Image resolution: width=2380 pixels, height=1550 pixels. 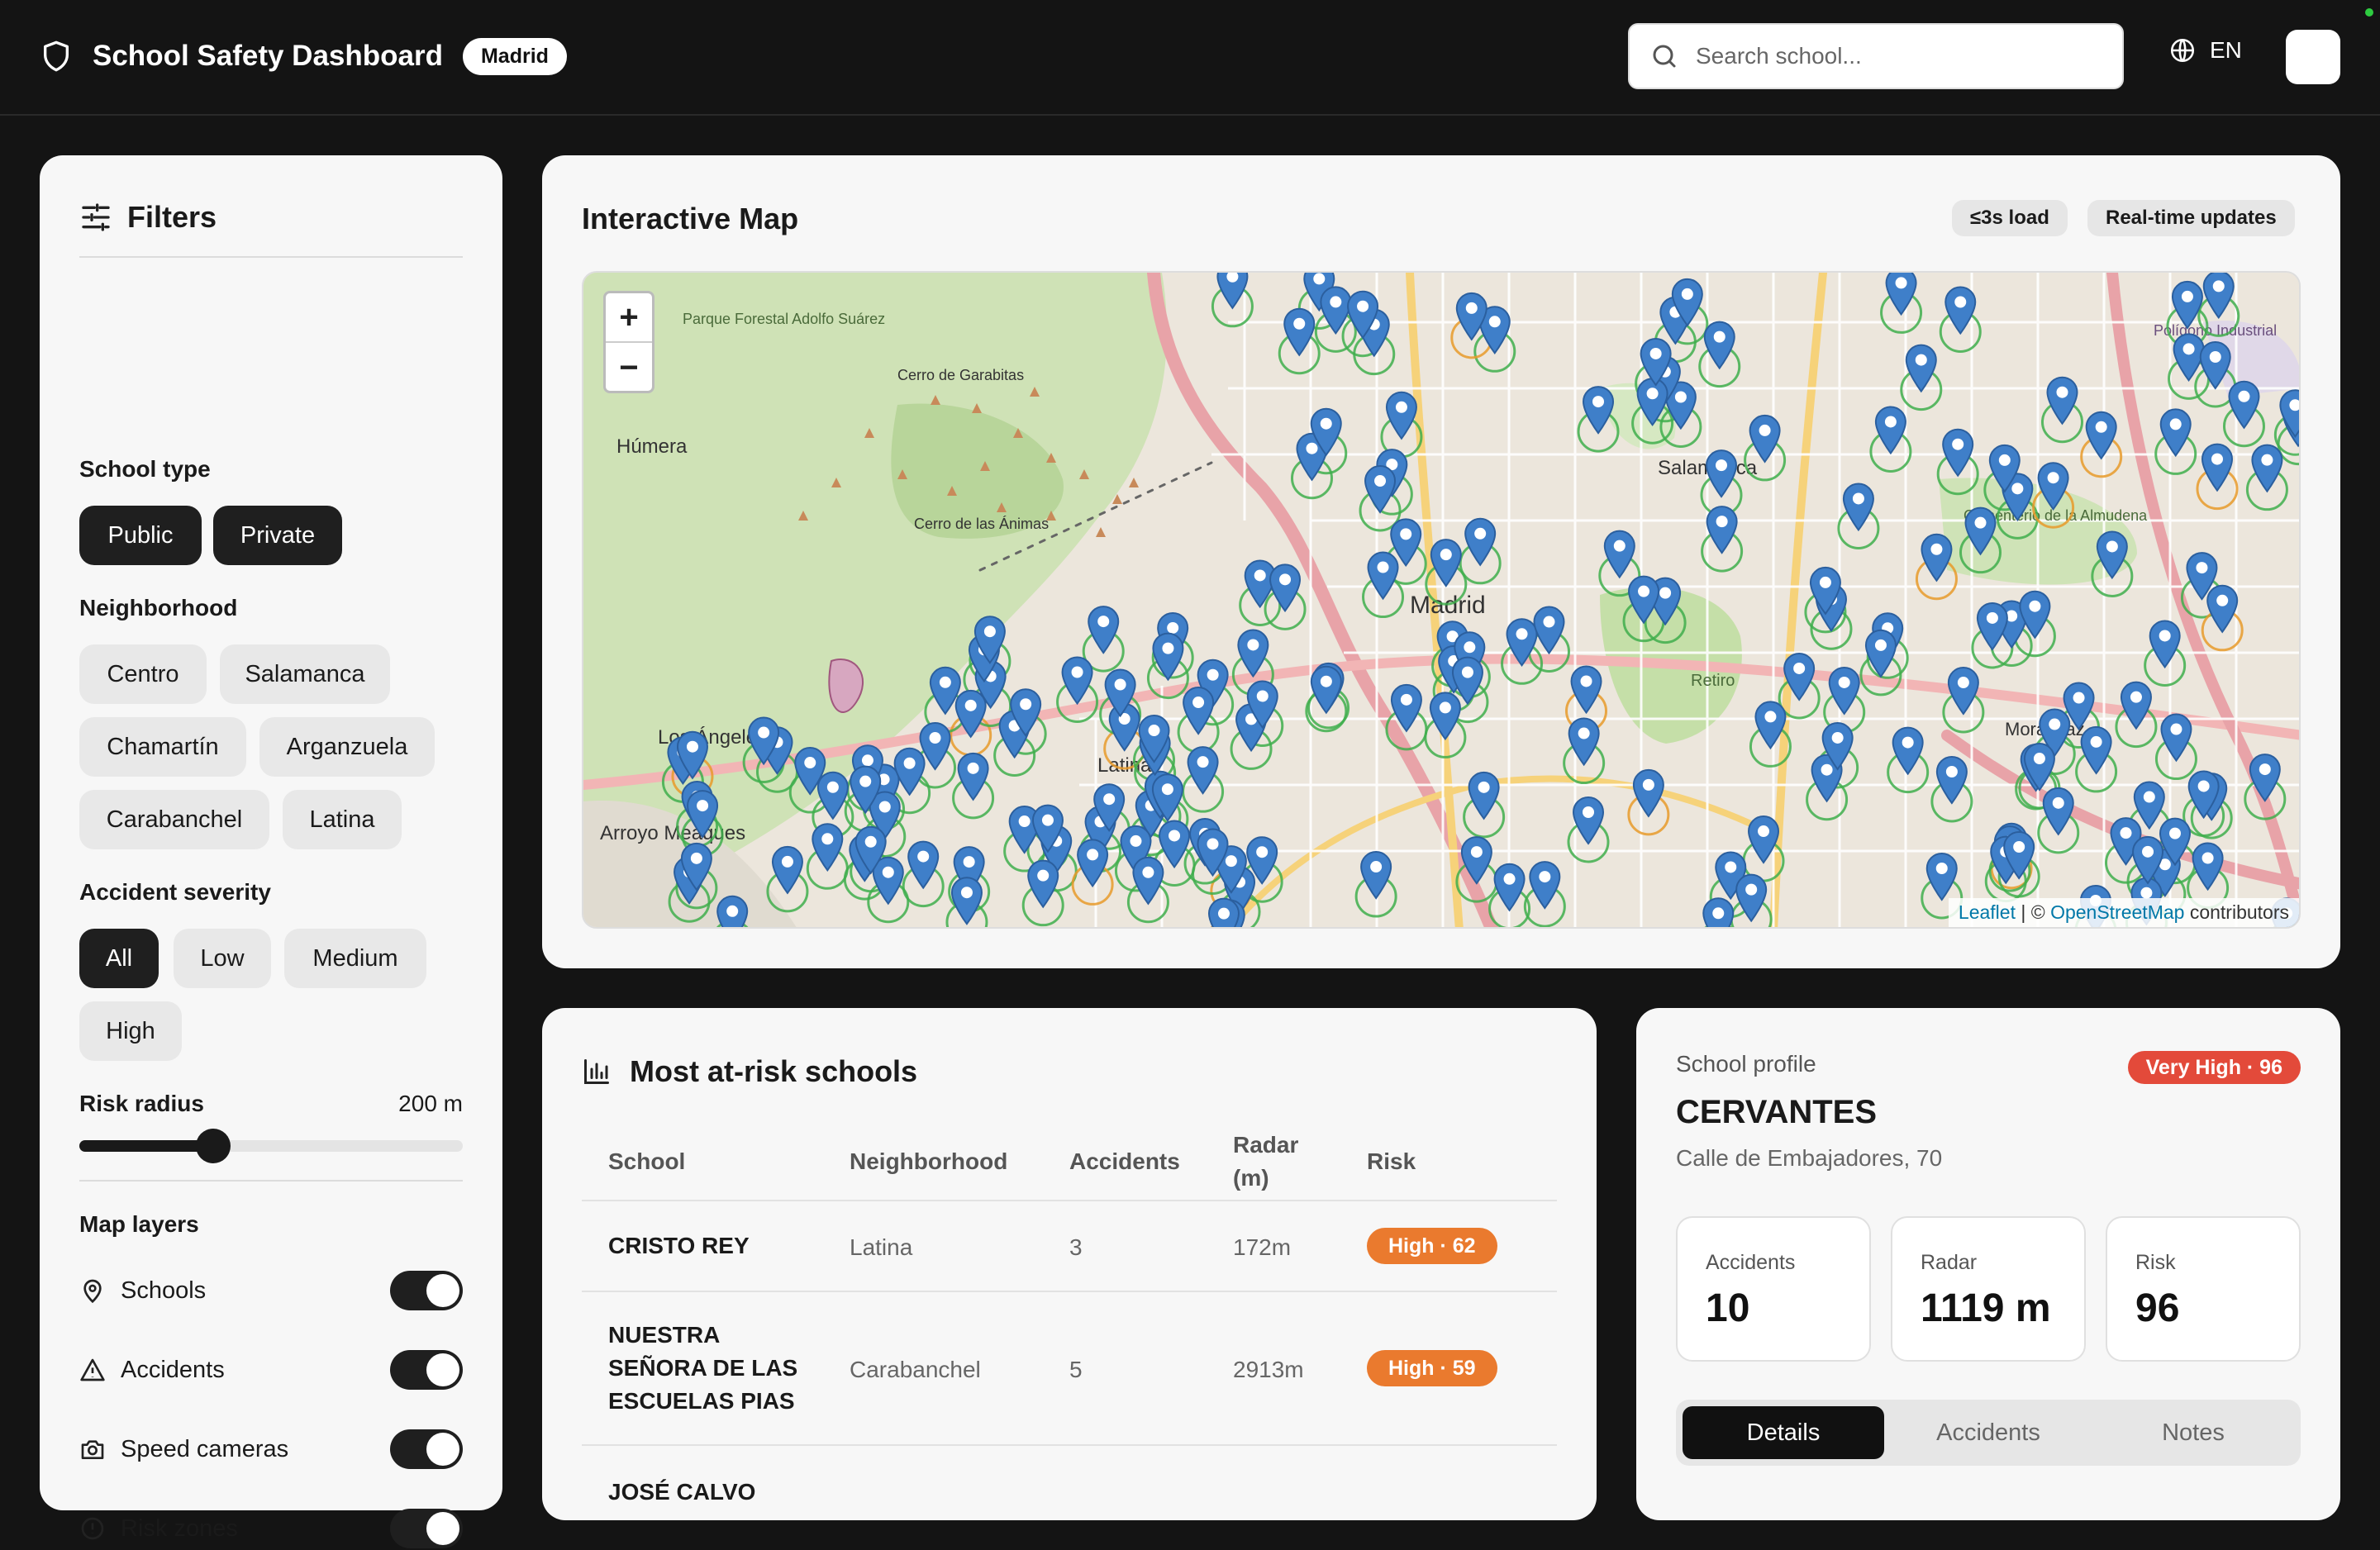 What do you see at coordinates (629, 318) in the screenshot?
I see `zoom-in-button: +` at bounding box center [629, 318].